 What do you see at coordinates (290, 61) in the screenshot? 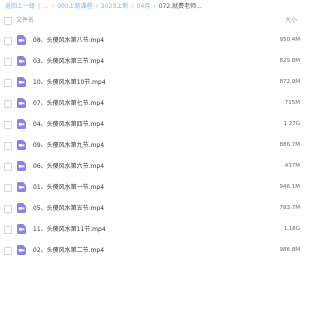
I see `file-size: 829.8M` at bounding box center [290, 61].